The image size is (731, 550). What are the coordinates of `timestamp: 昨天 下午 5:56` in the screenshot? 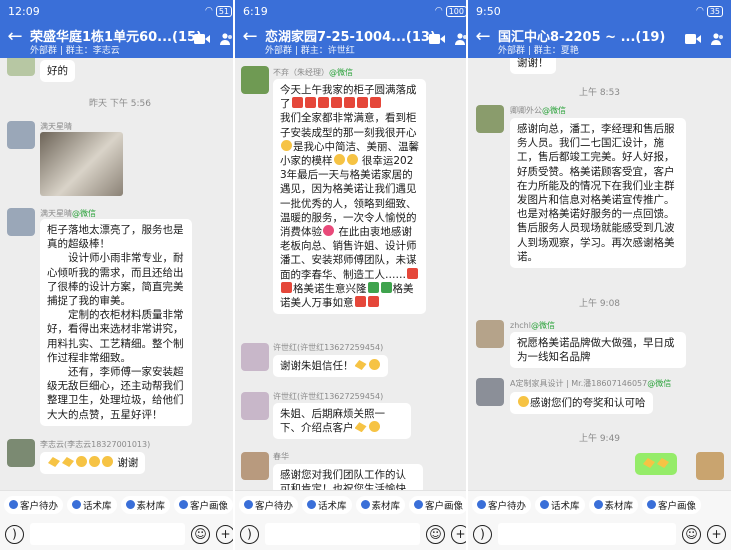 It's located at (120, 104).